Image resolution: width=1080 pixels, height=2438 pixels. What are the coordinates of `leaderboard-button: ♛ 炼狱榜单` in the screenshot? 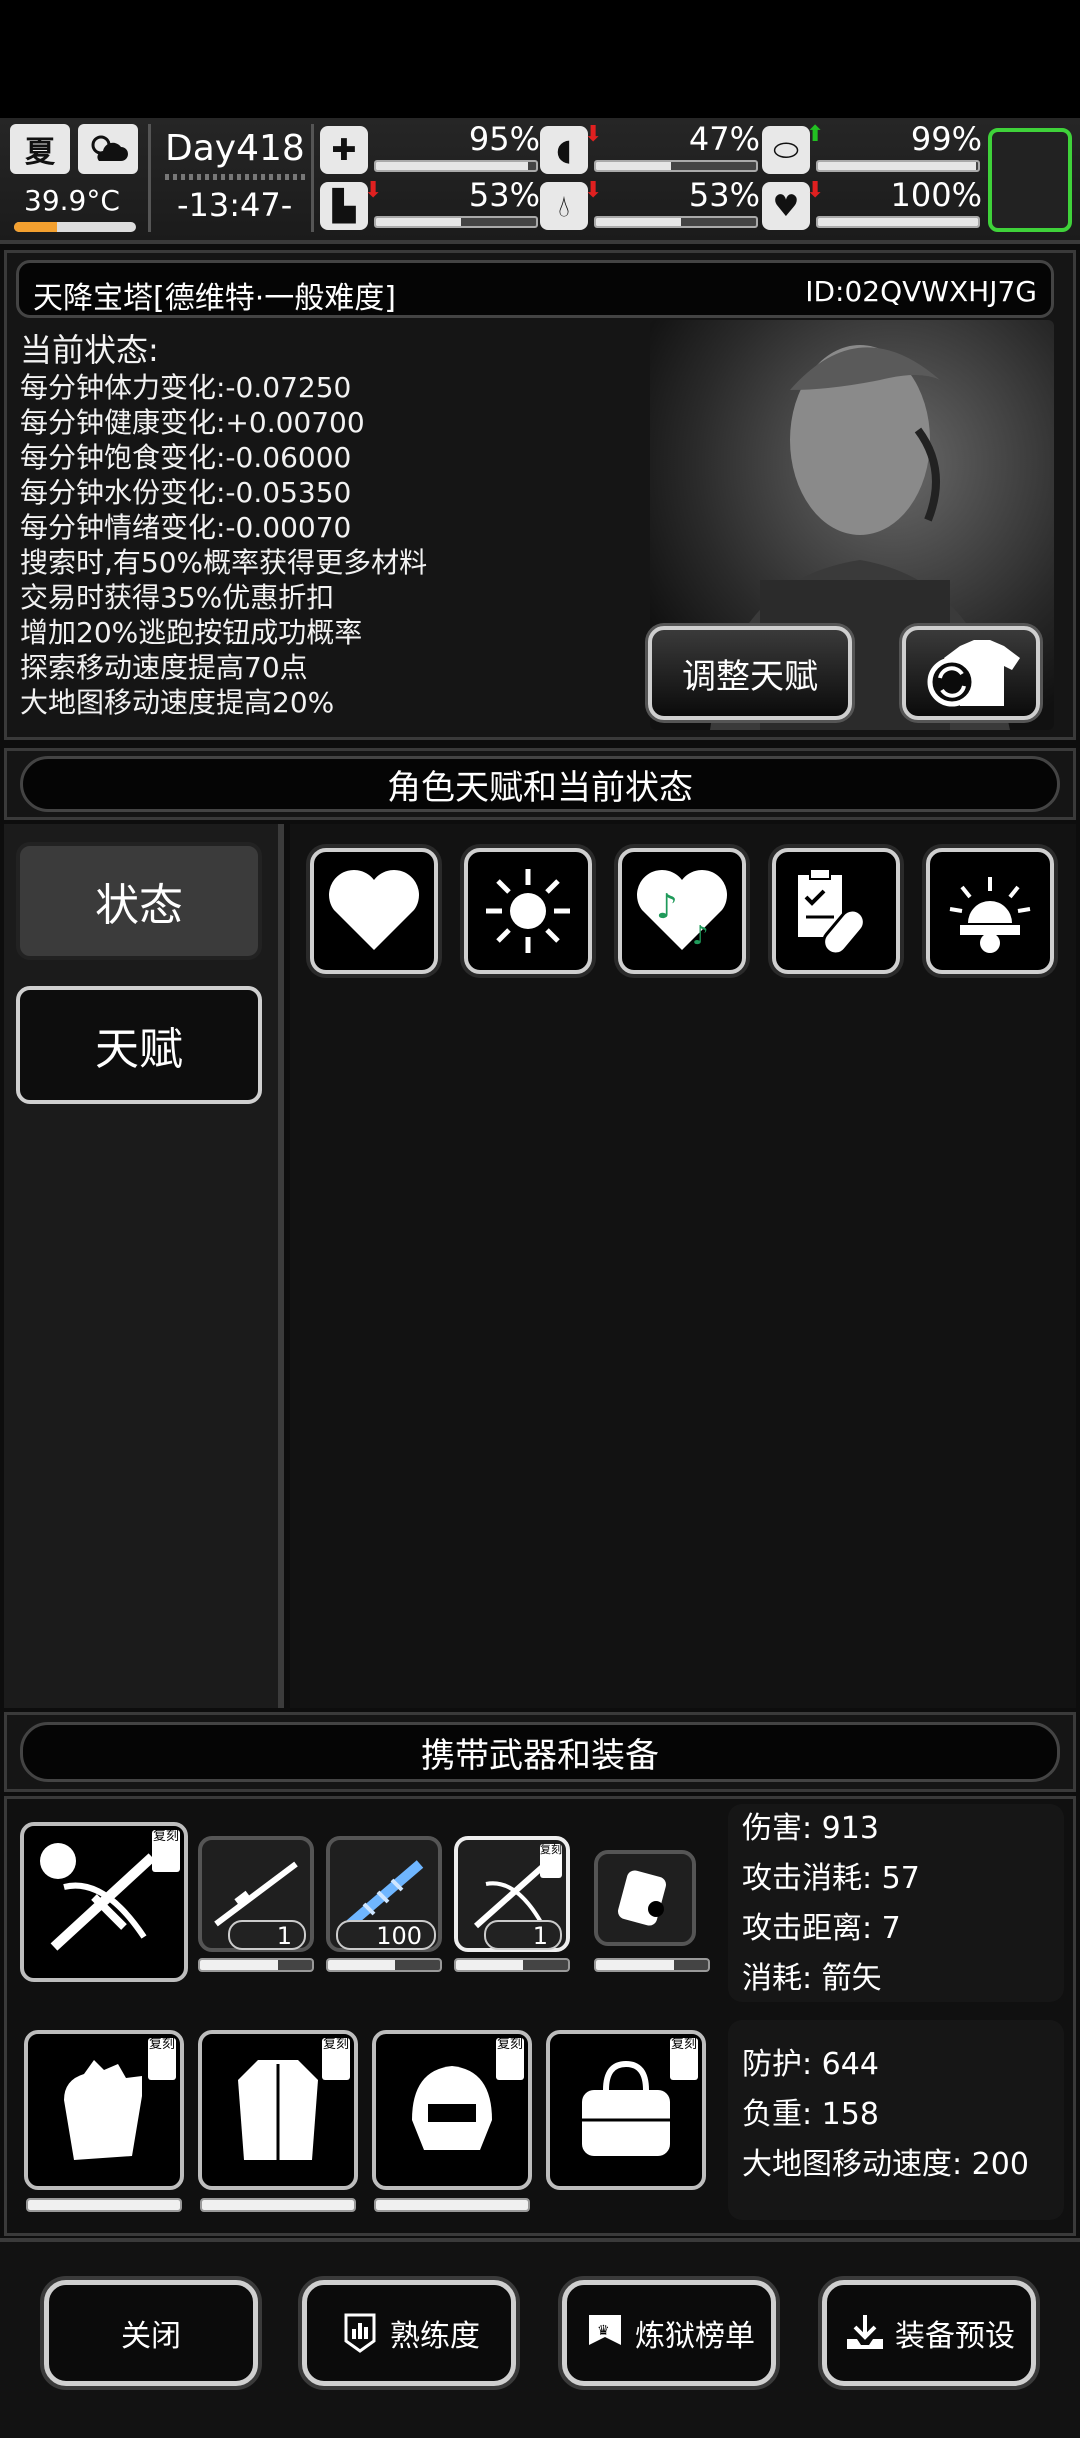 It's located at (669, 2333).